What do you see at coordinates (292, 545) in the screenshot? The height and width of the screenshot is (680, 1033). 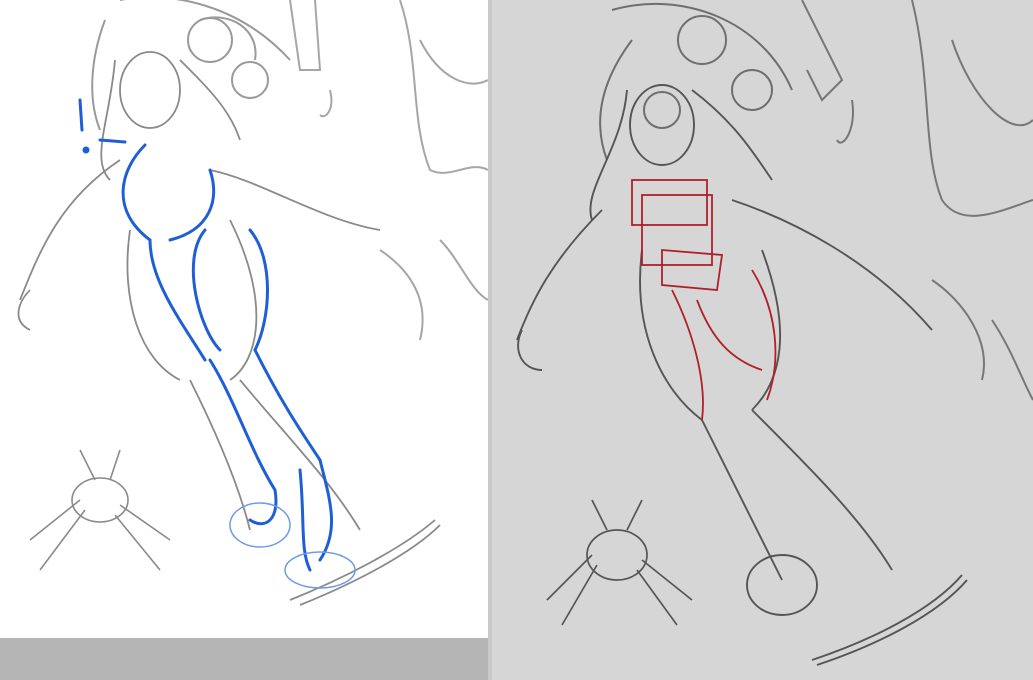 I see `blue-disc-outline` at bounding box center [292, 545].